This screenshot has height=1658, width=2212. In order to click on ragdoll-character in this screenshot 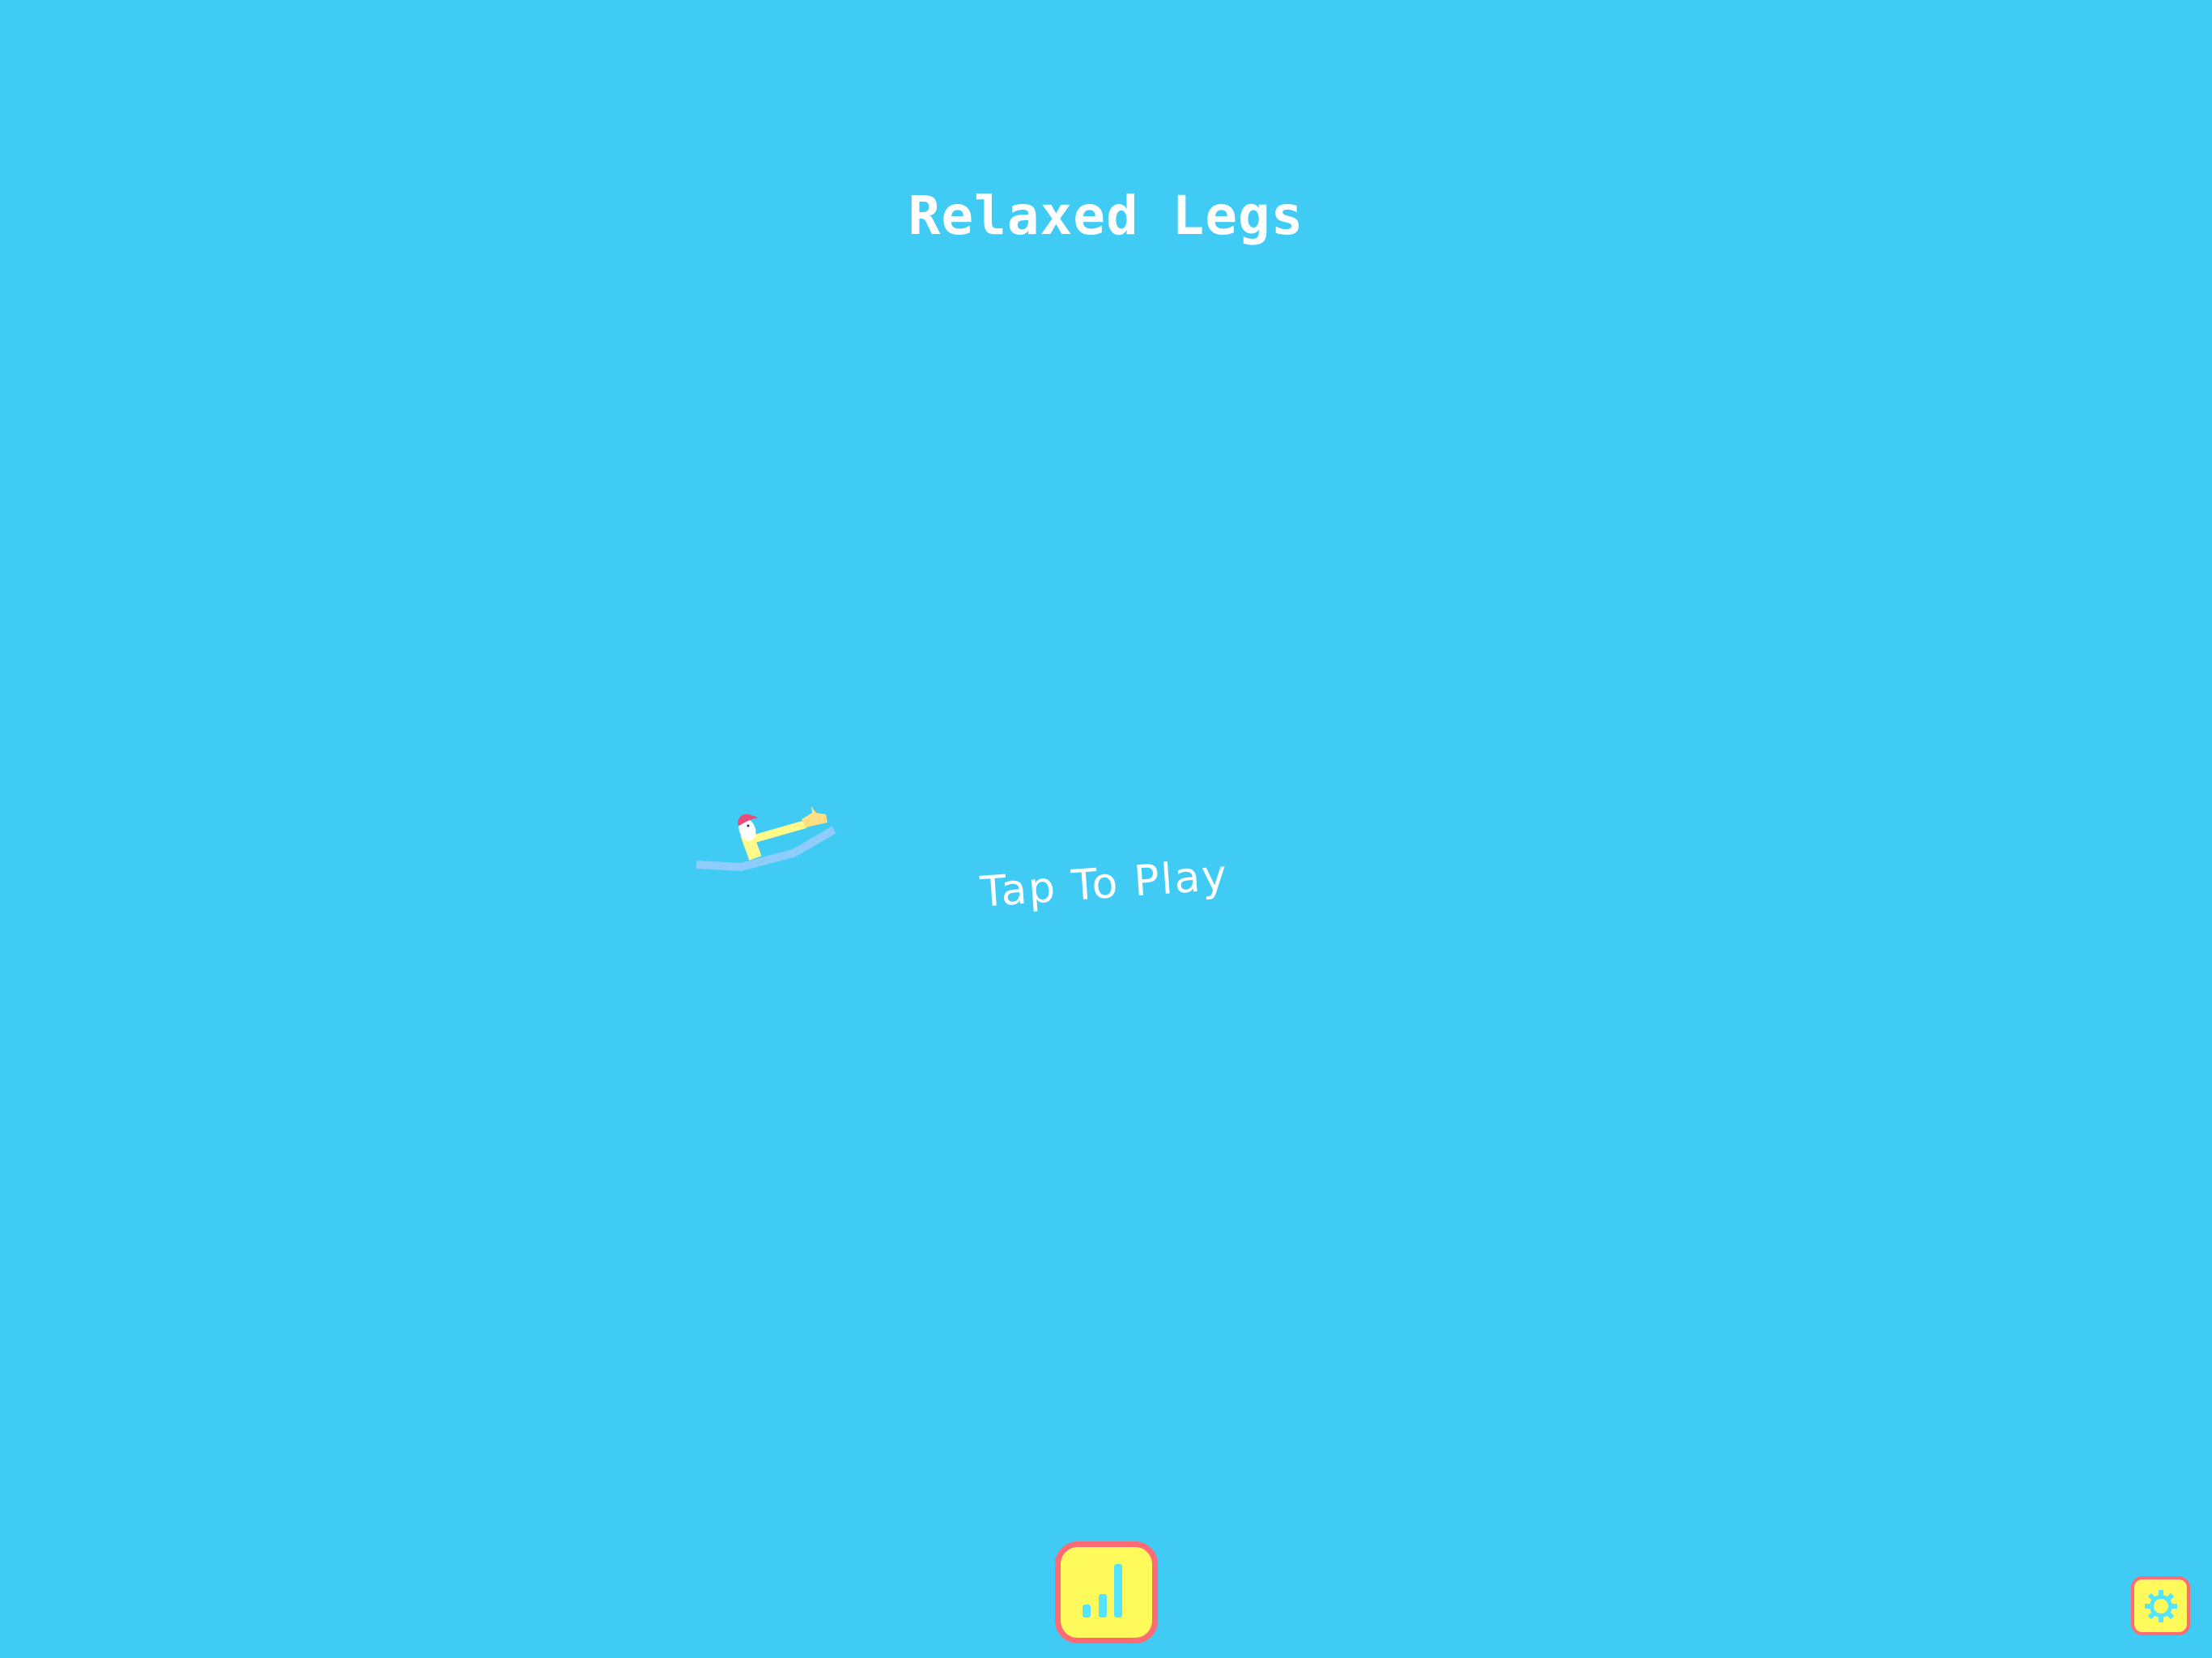, I will do `click(766, 839)`.